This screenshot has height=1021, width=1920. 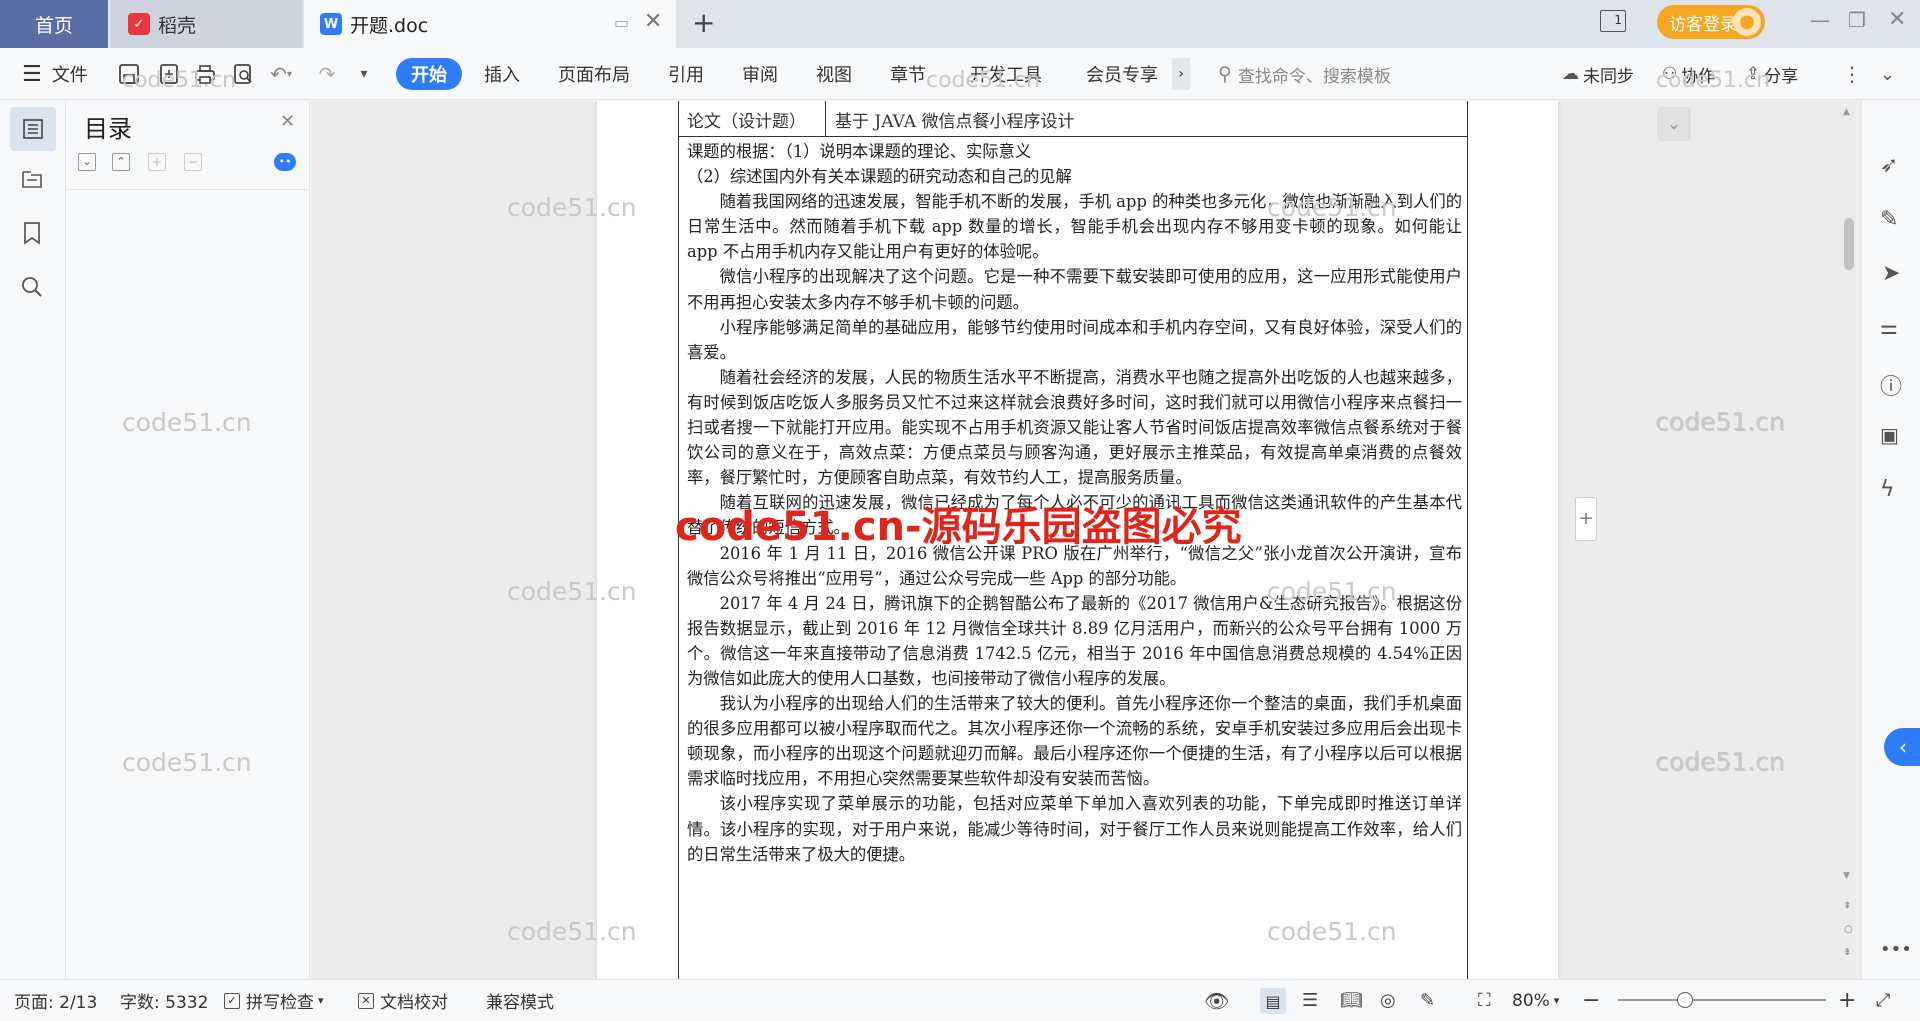 What do you see at coordinates (205, 74) in the screenshot?
I see `print-icon` at bounding box center [205, 74].